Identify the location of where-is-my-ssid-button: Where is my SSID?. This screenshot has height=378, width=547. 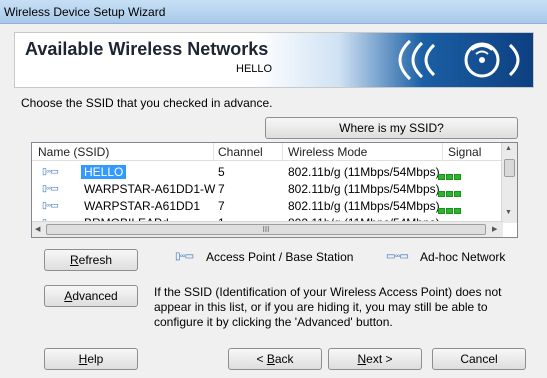
(391, 128).